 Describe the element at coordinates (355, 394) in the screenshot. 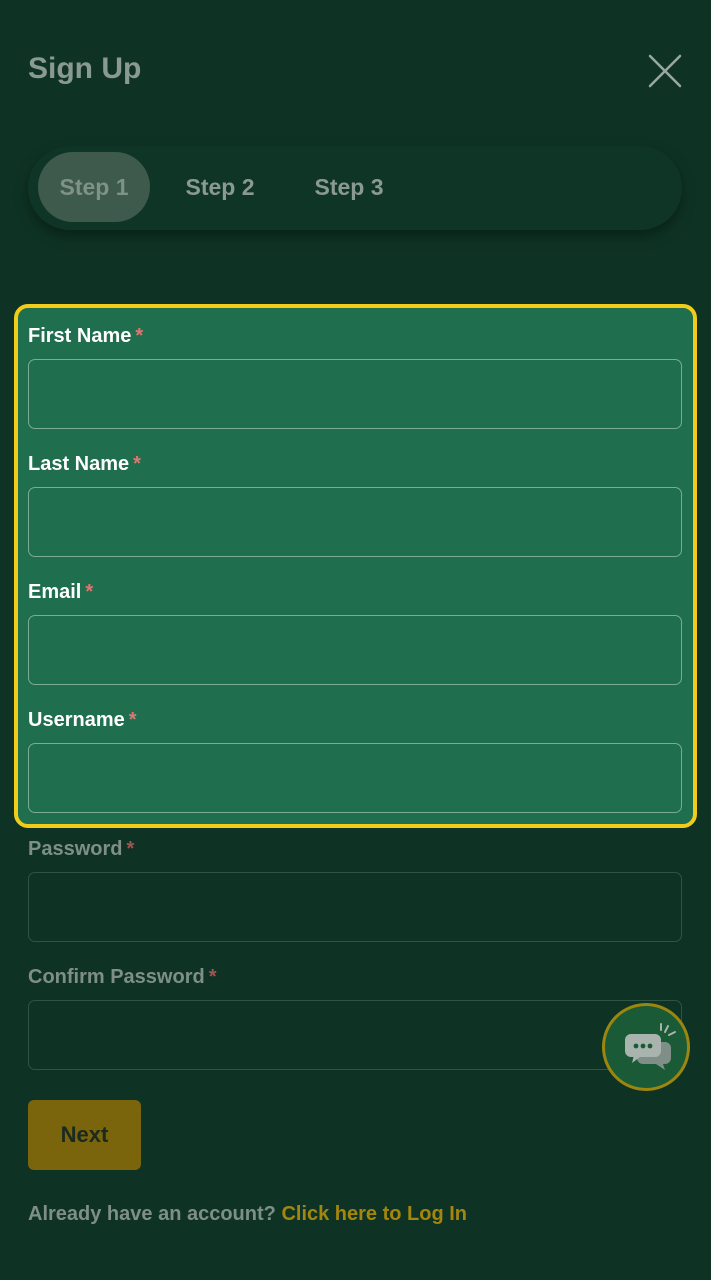

I see `first-name-field` at that location.